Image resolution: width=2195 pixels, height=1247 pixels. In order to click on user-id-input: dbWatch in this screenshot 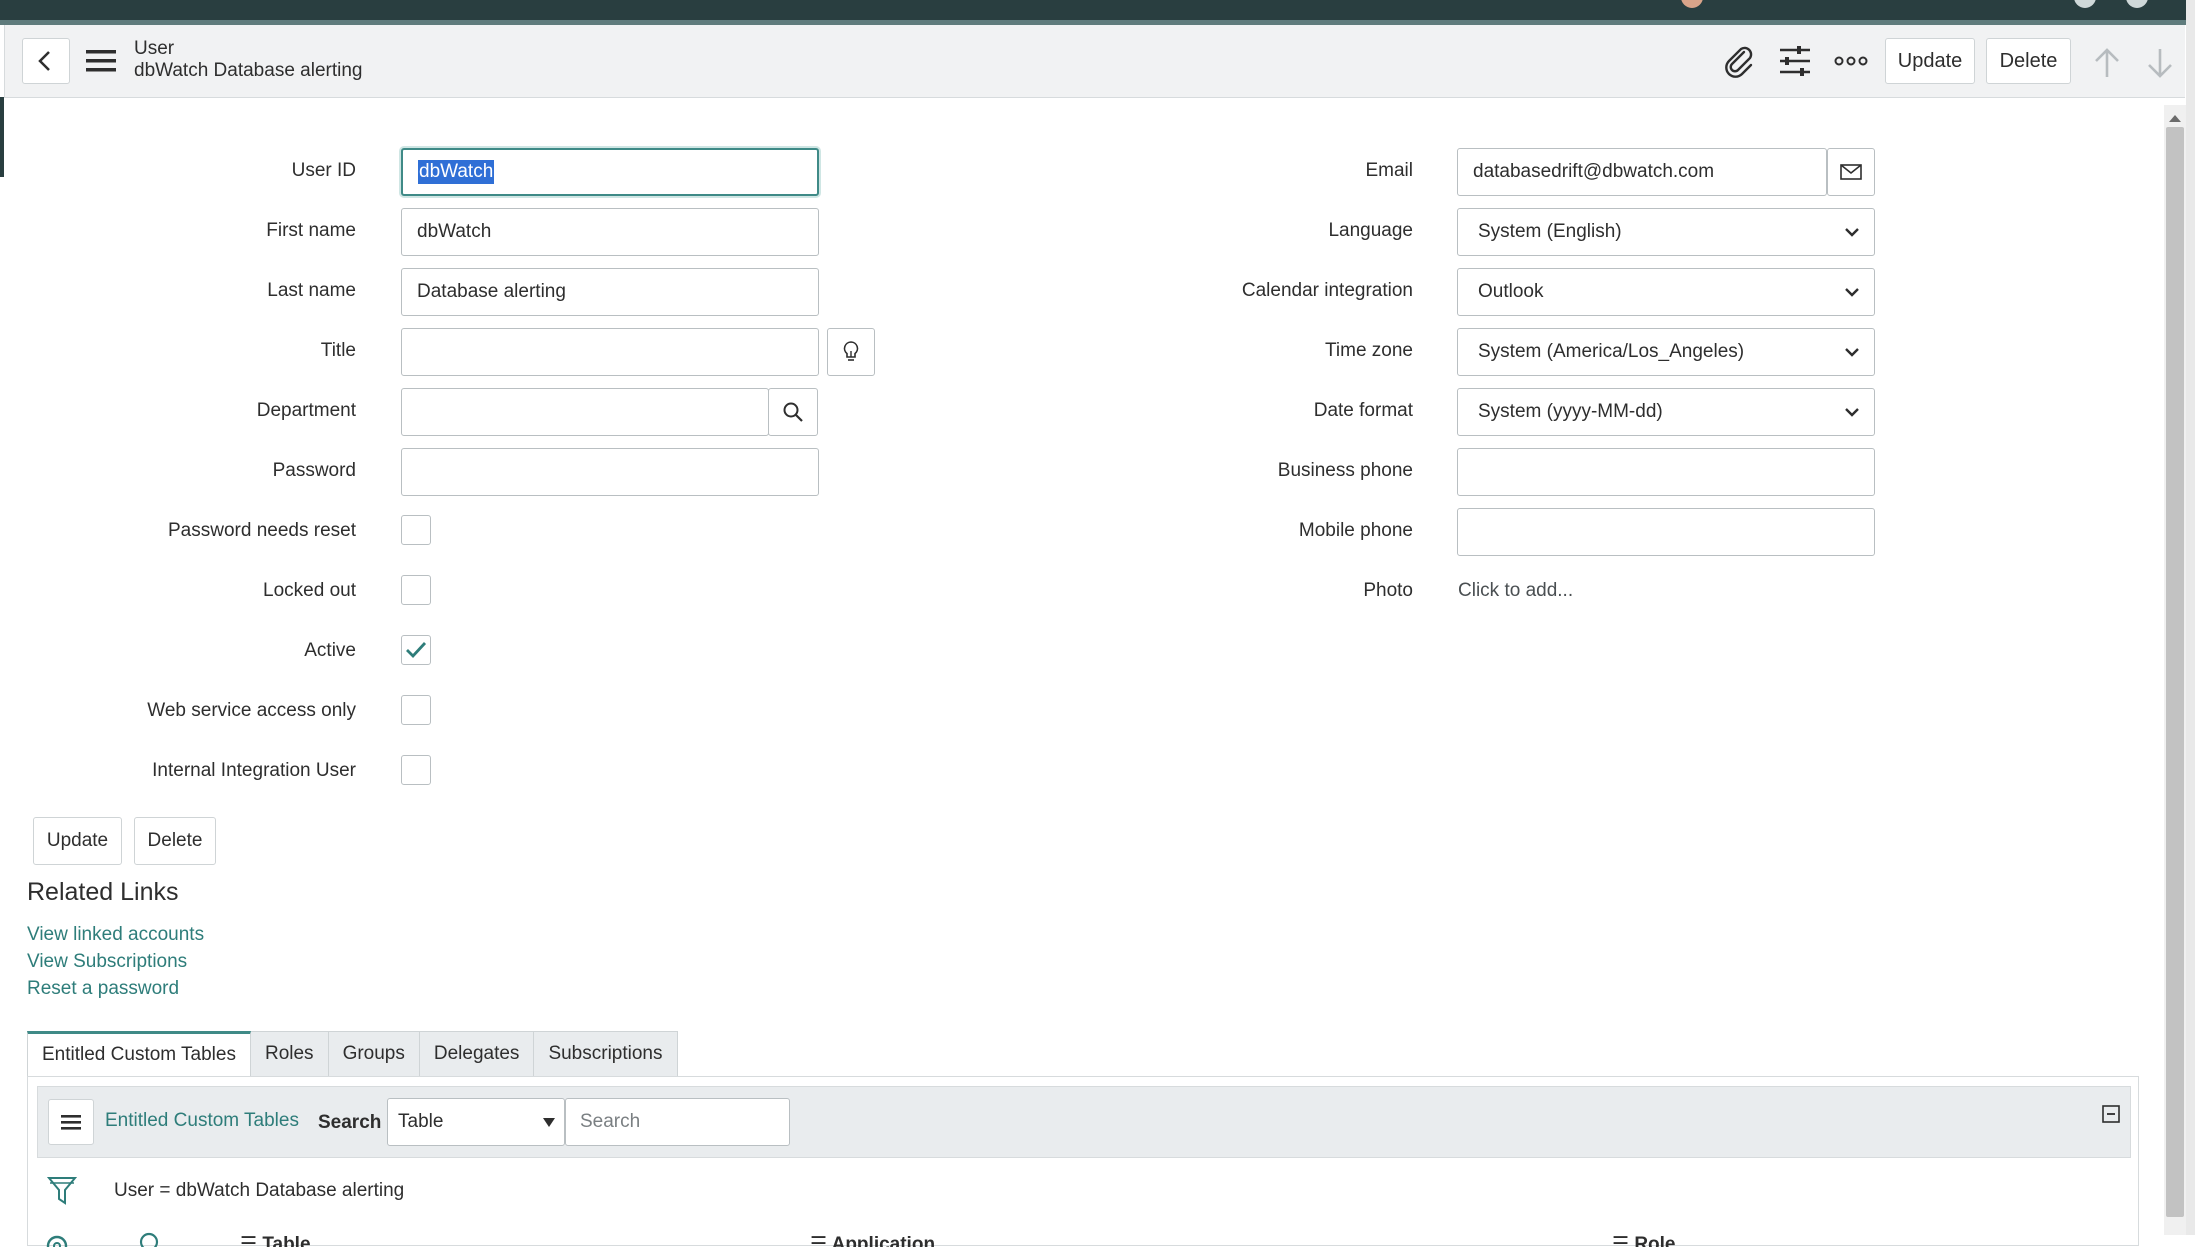, I will do `click(610, 172)`.